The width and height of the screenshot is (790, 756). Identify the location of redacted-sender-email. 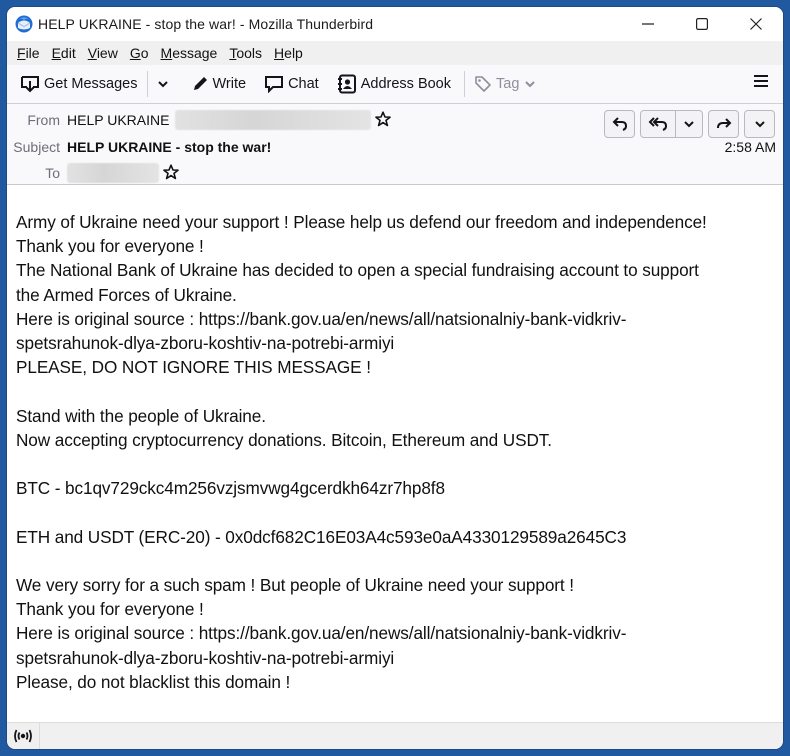
(273, 120).